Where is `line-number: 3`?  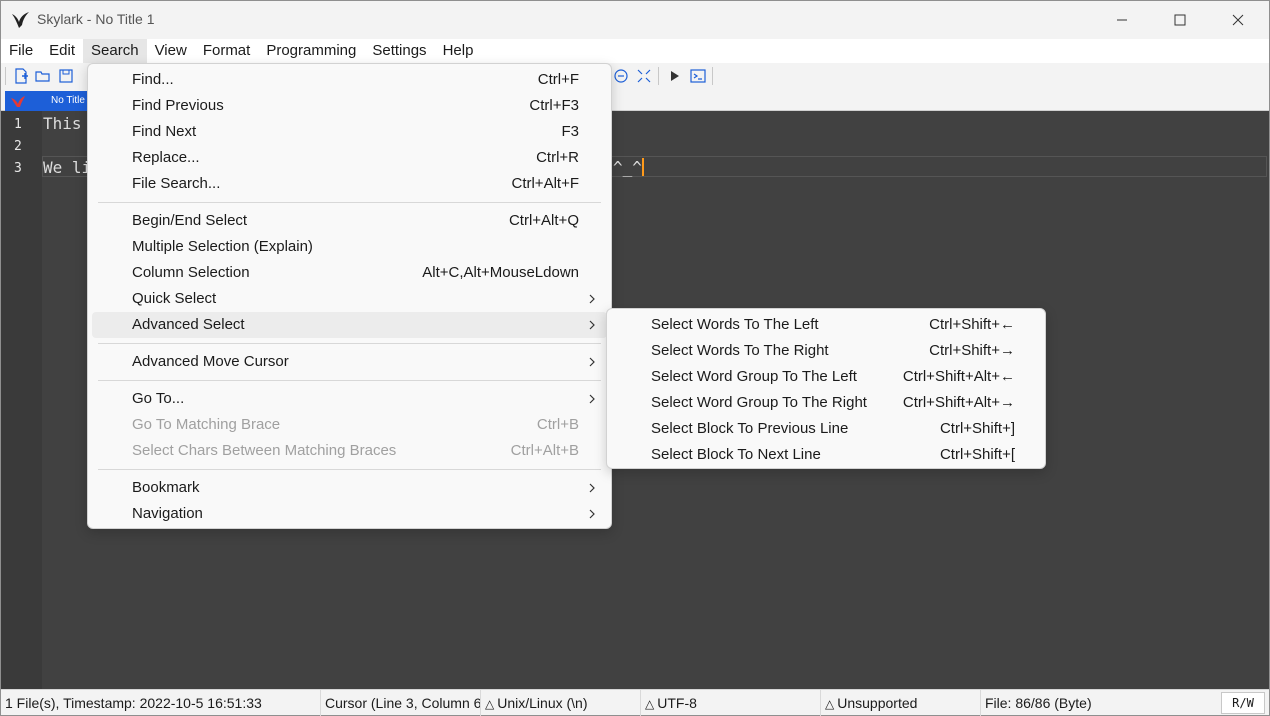 line-number: 3 is located at coordinates (18, 168).